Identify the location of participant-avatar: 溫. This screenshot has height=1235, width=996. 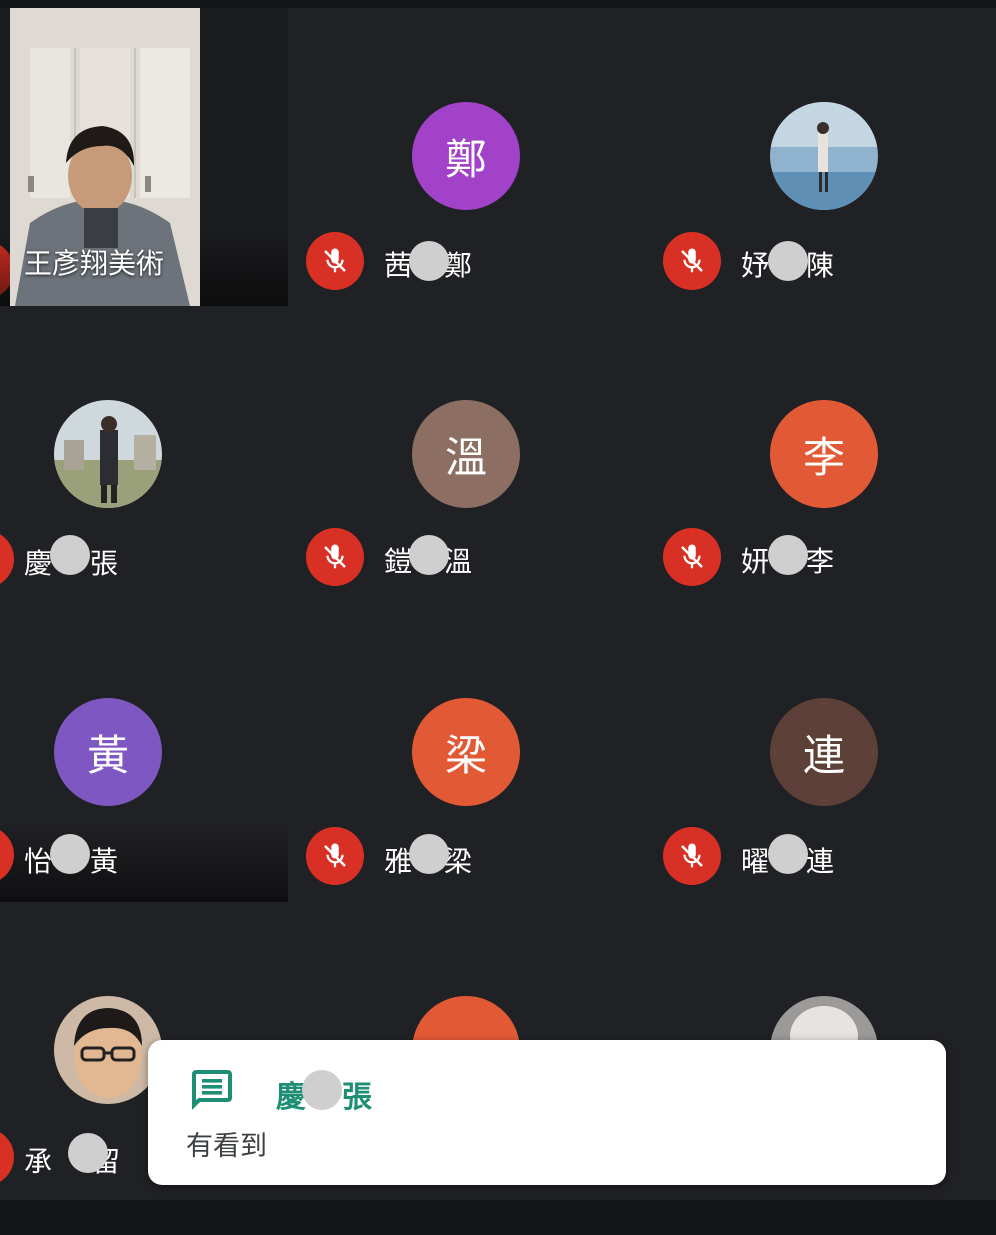
(466, 454).